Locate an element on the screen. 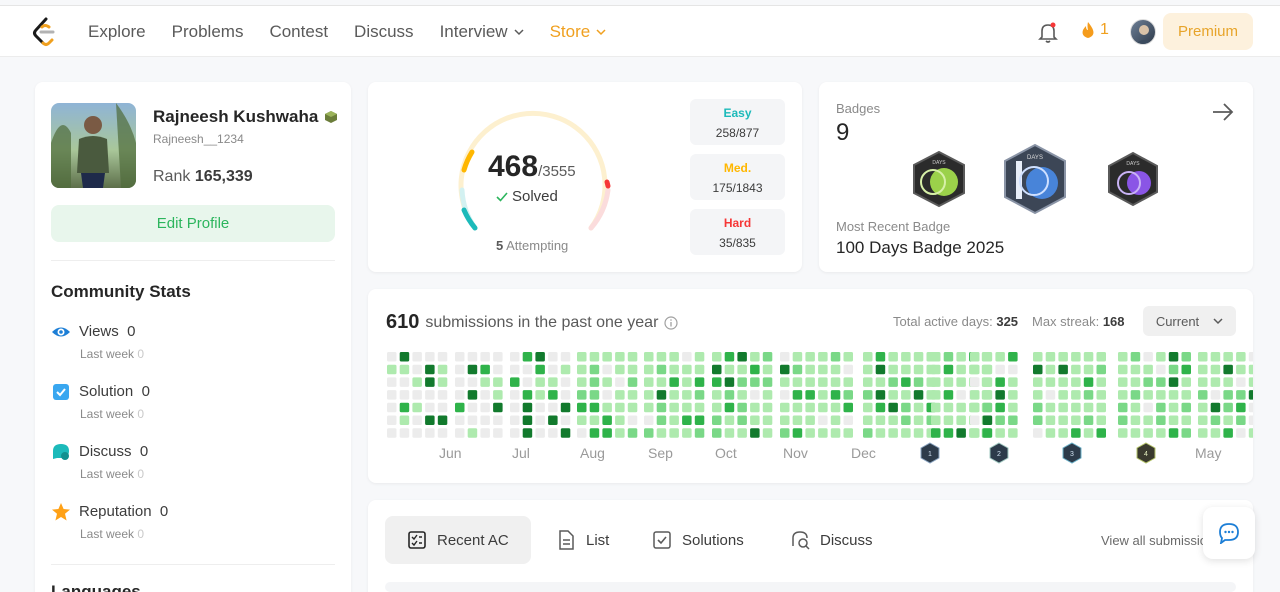 The width and height of the screenshot is (1280, 592). monthly-badge-mar-icon: 3 is located at coordinates (1072, 453).